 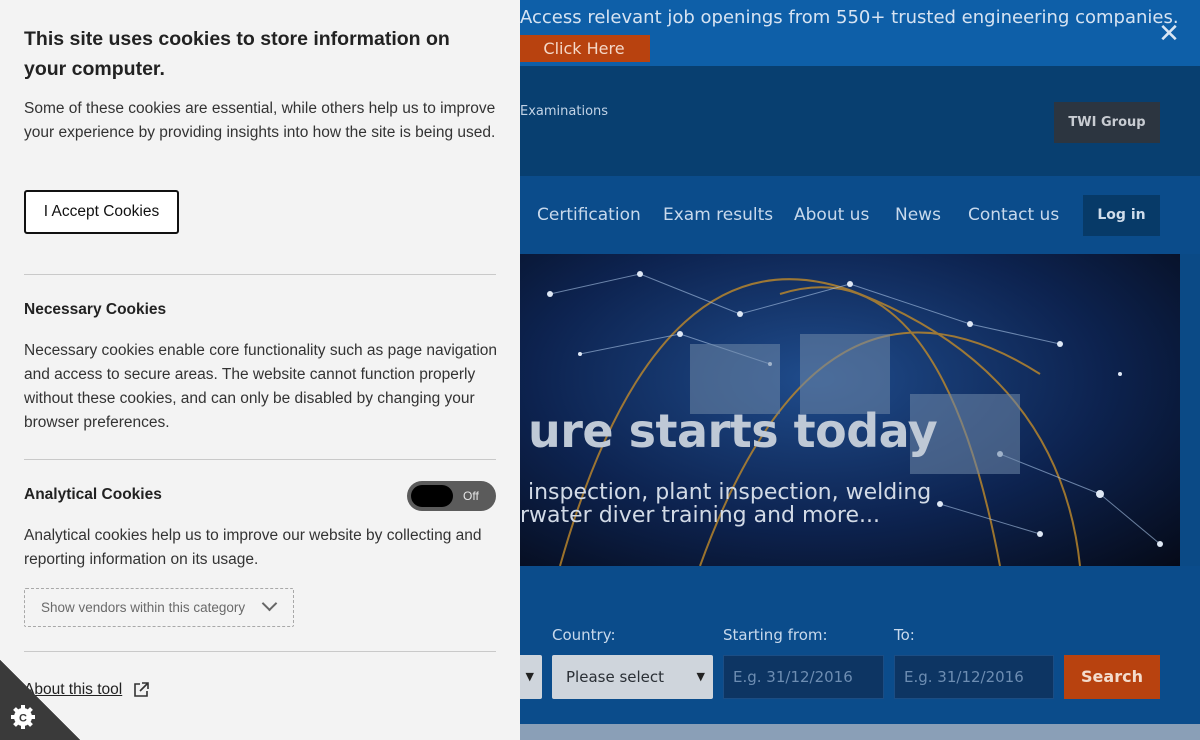 I want to click on svg-text: C, so click(x=23, y=719).